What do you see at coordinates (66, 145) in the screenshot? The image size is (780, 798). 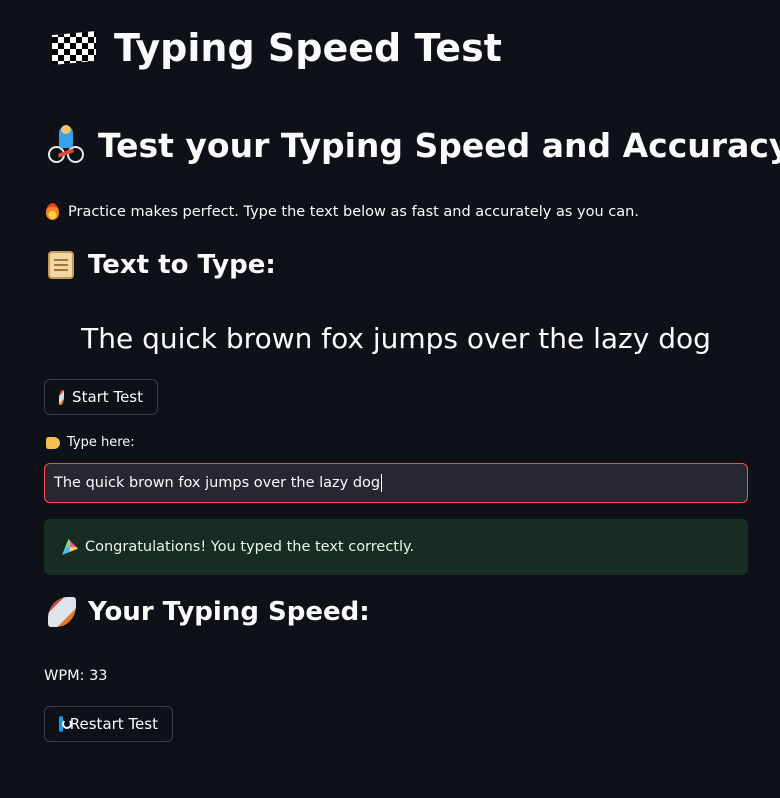 I see `cyclist-icon` at bounding box center [66, 145].